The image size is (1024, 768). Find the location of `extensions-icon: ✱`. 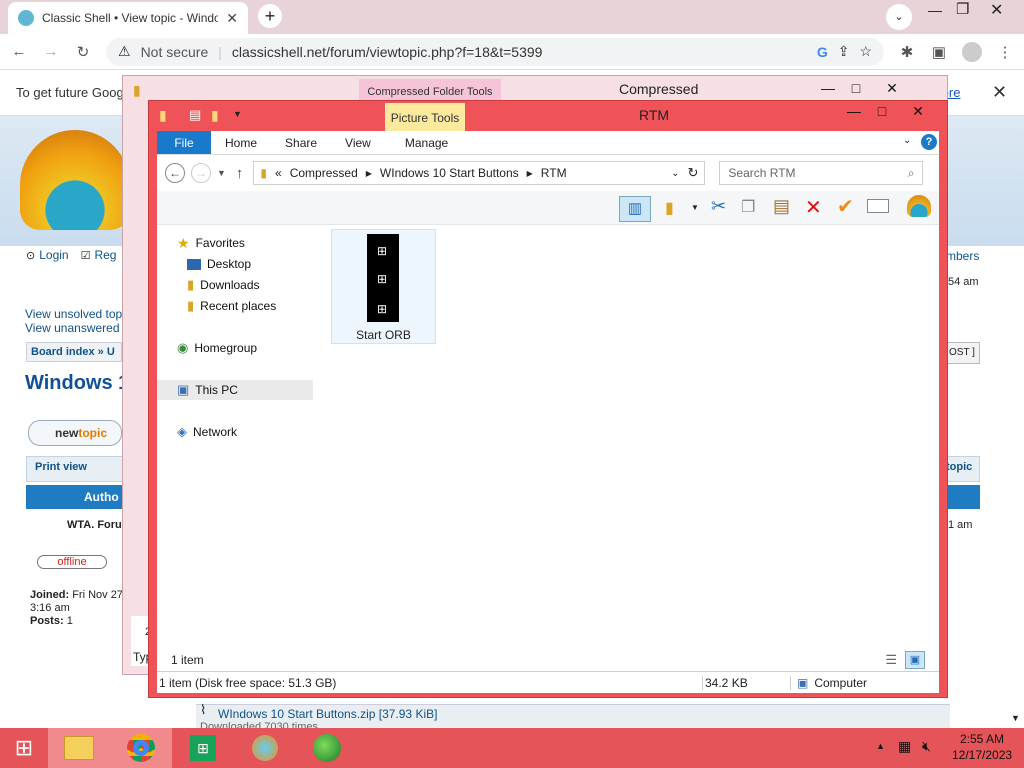

extensions-icon: ✱ is located at coordinates (907, 52).